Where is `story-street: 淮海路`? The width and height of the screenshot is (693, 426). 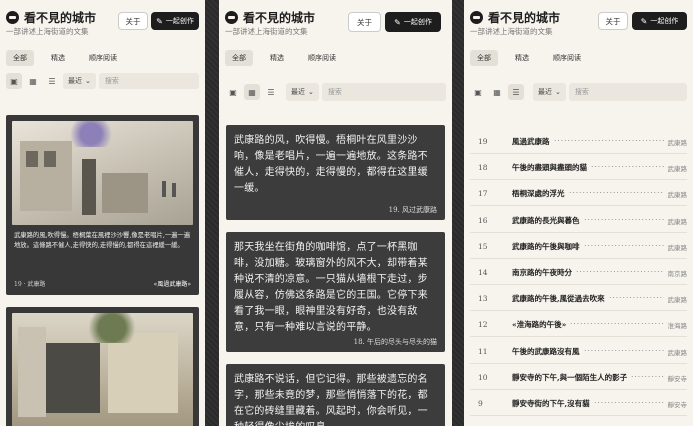
story-street: 淮海路 is located at coordinates (677, 326).